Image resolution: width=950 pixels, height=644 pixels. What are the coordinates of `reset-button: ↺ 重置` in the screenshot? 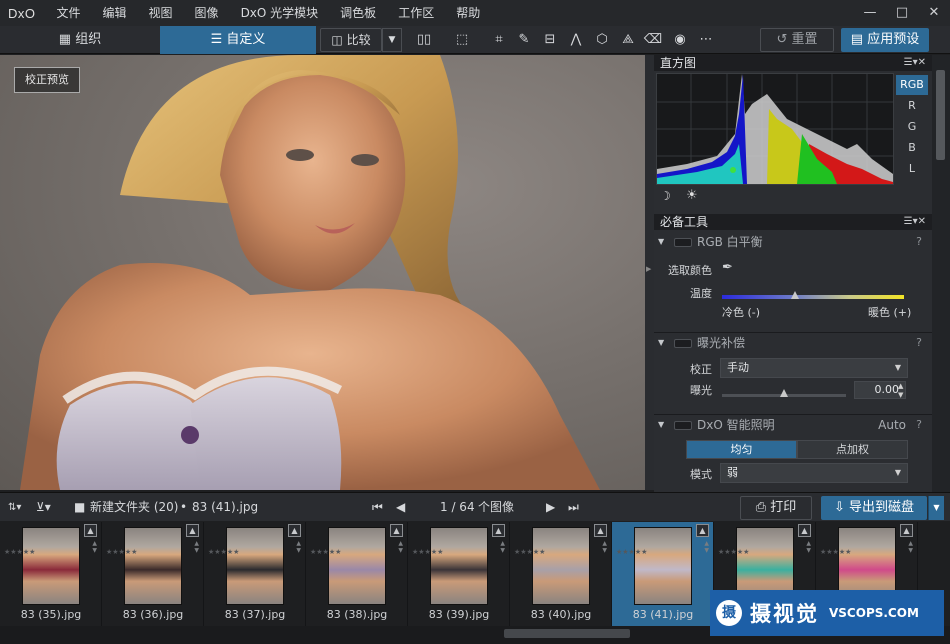 It's located at (797, 40).